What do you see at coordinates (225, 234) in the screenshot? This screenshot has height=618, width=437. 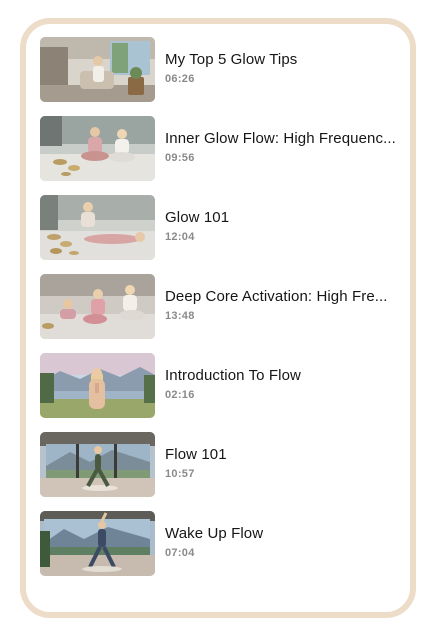 I see `video-list-item: Glow 101 12:04` at bounding box center [225, 234].